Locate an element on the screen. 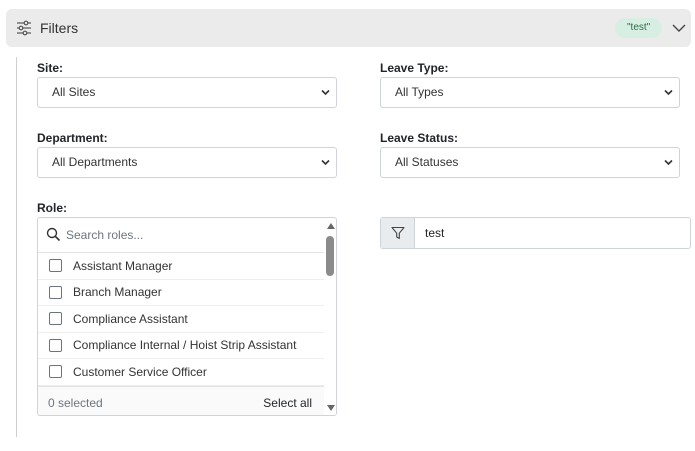 The width and height of the screenshot is (695, 451). department-label: Department: is located at coordinates (72, 138).